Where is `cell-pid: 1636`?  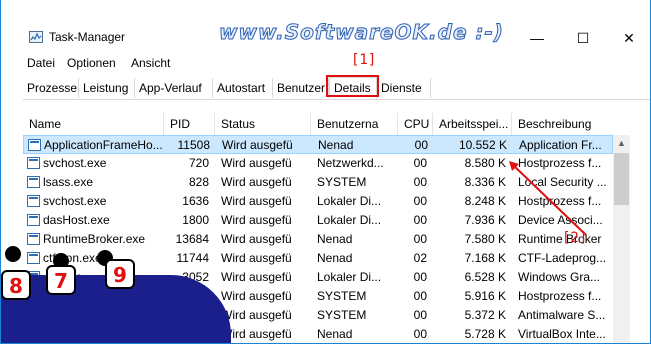 cell-pid: 1636 is located at coordinates (195, 201).